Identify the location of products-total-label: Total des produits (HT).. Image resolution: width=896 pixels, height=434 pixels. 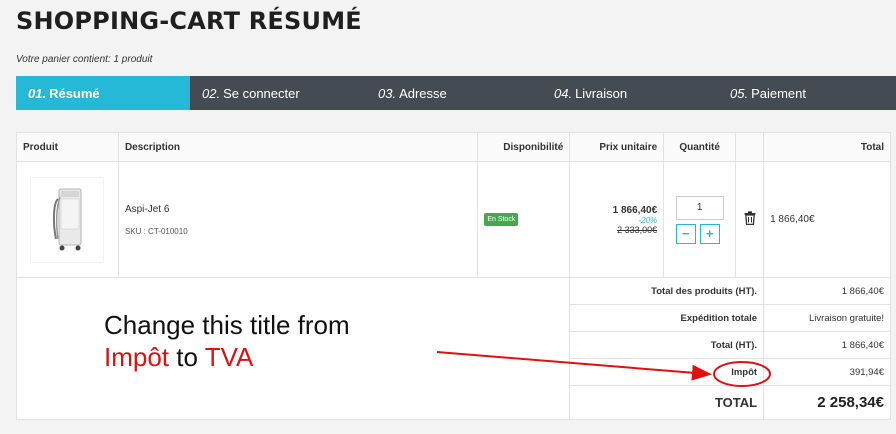
(667, 291).